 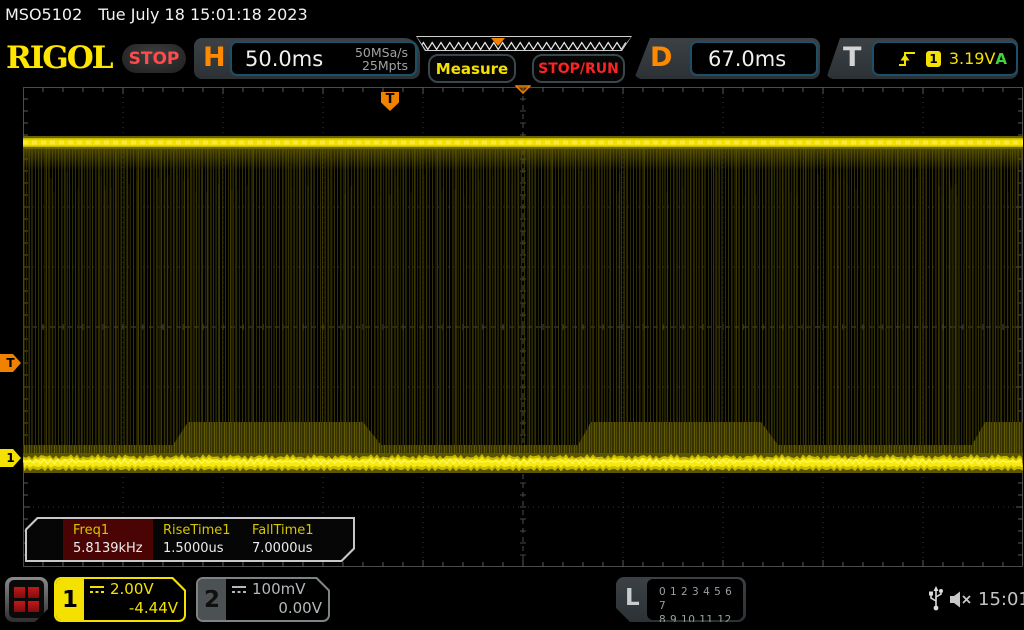 What do you see at coordinates (1001, 599) in the screenshot?
I see `clock-label: 15:01` at bounding box center [1001, 599].